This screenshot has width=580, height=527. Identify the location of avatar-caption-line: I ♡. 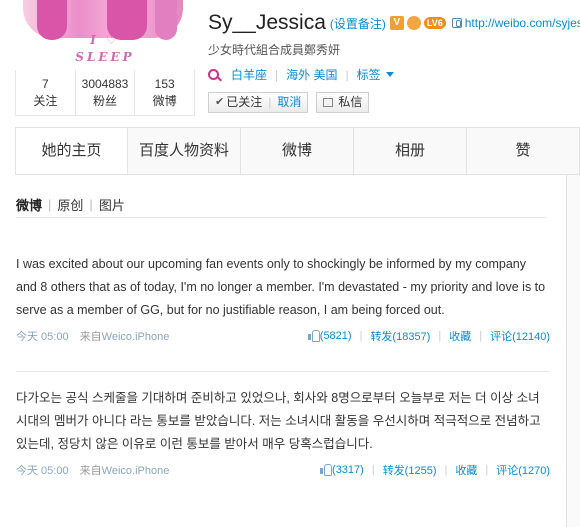
(105, 40).